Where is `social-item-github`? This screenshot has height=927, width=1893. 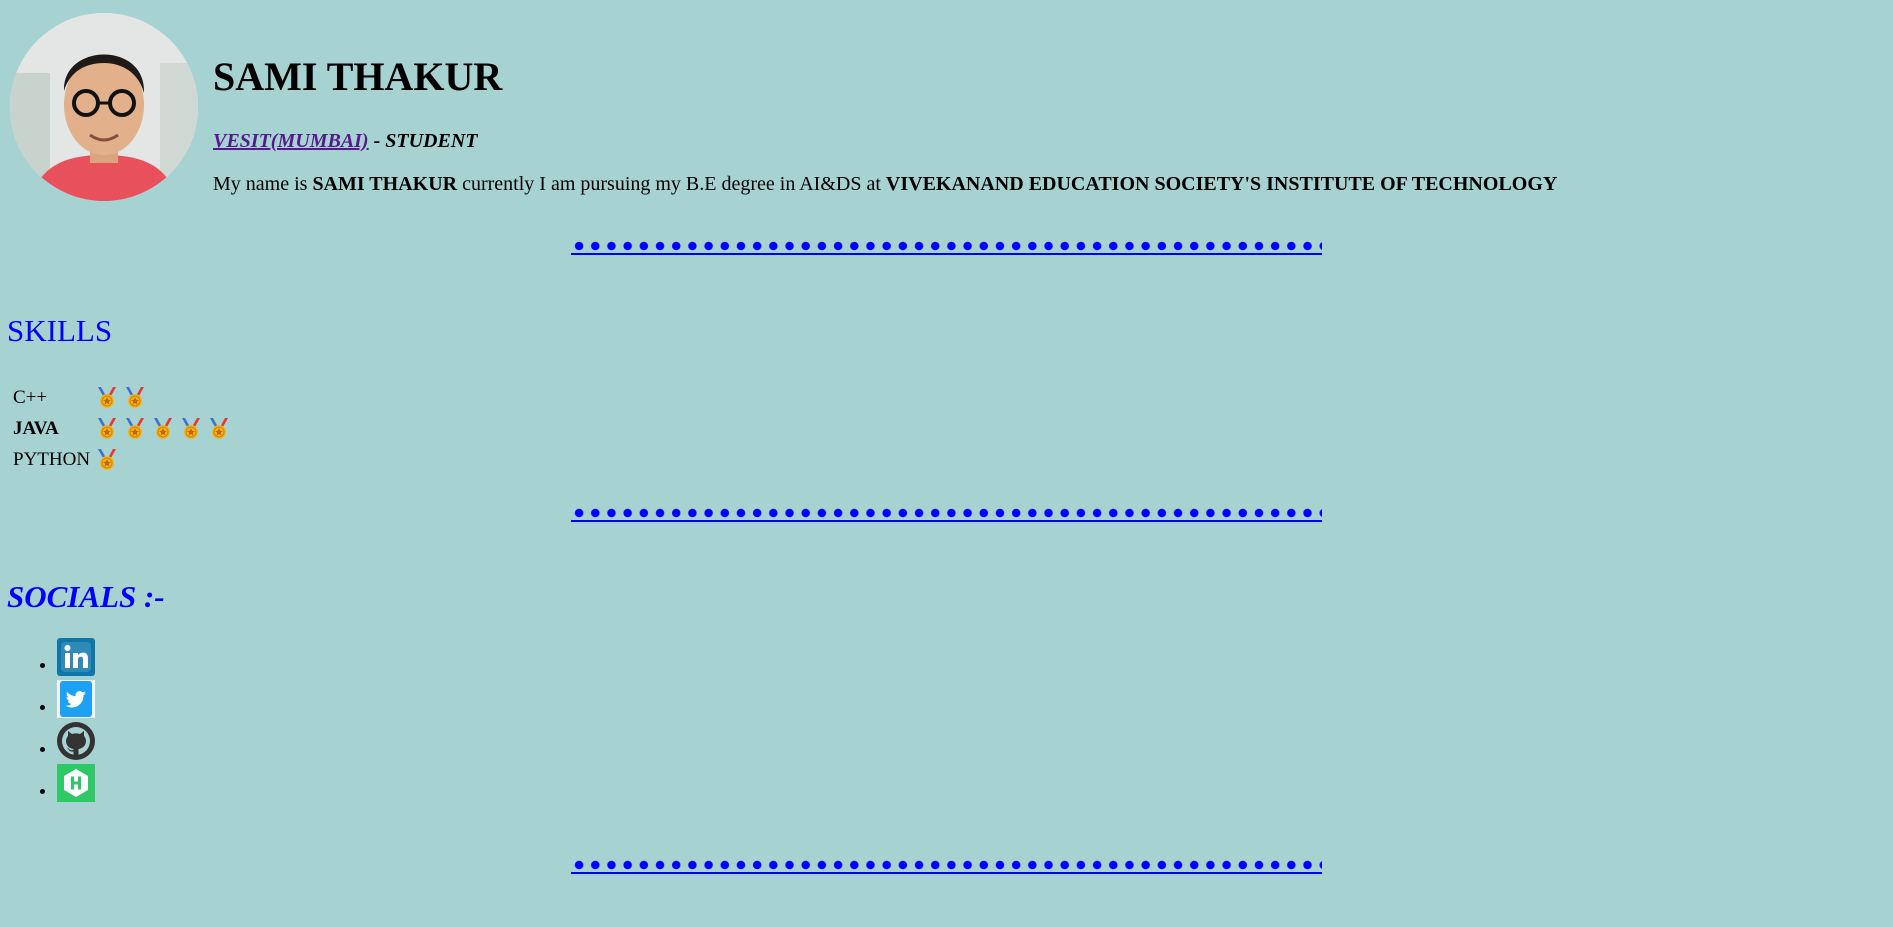
social-item-github is located at coordinates (76, 743).